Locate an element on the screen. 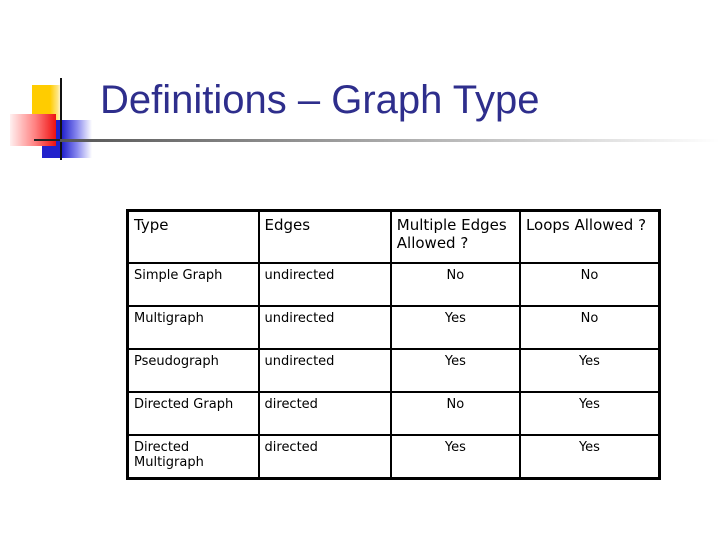 The width and height of the screenshot is (720, 540). red-square-icon is located at coordinates (33, 130).